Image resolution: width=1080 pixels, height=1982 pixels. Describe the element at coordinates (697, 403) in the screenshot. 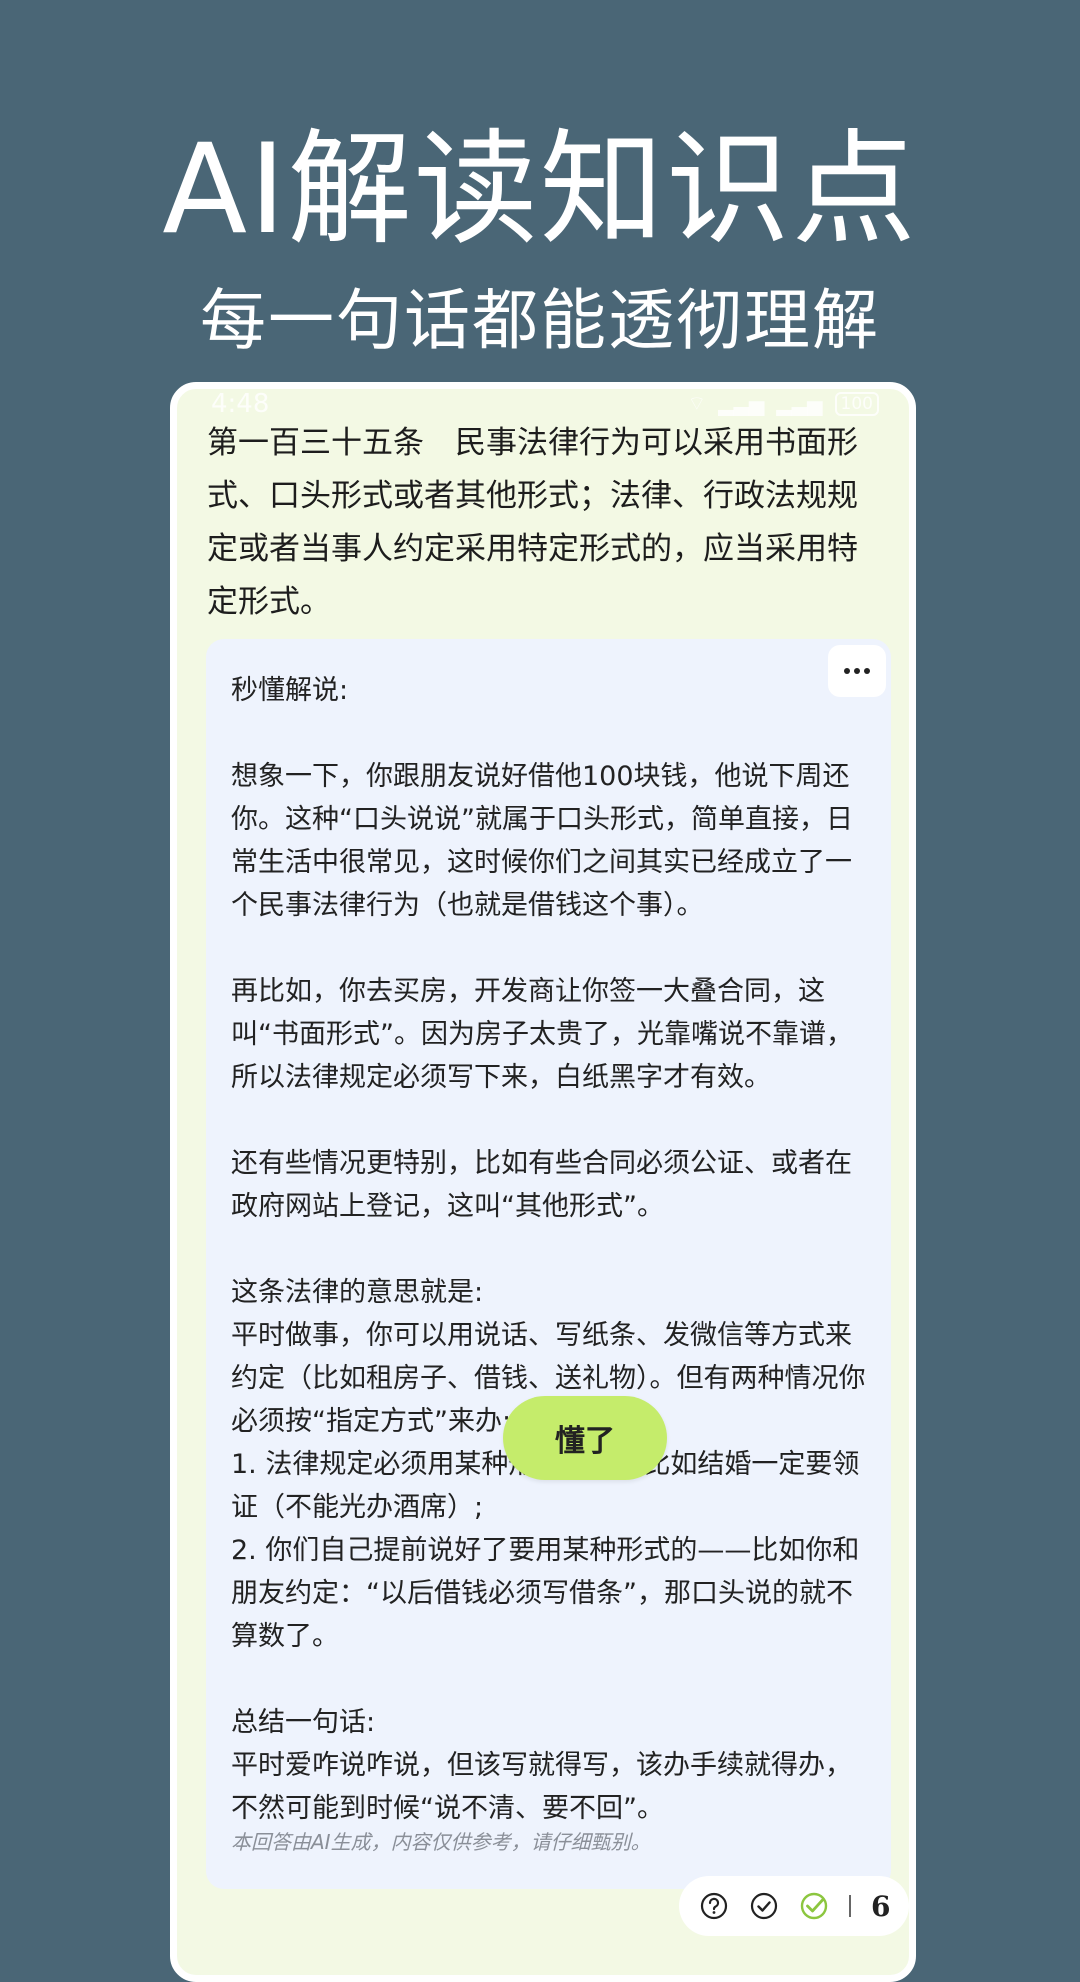

I see `wifi-icon: ⌔` at that location.